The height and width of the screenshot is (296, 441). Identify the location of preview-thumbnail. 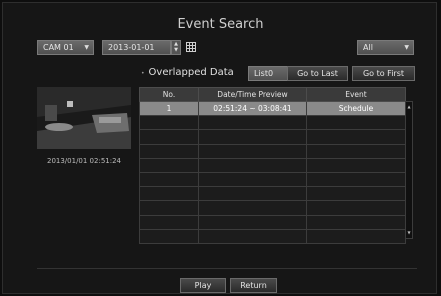
(84, 118).